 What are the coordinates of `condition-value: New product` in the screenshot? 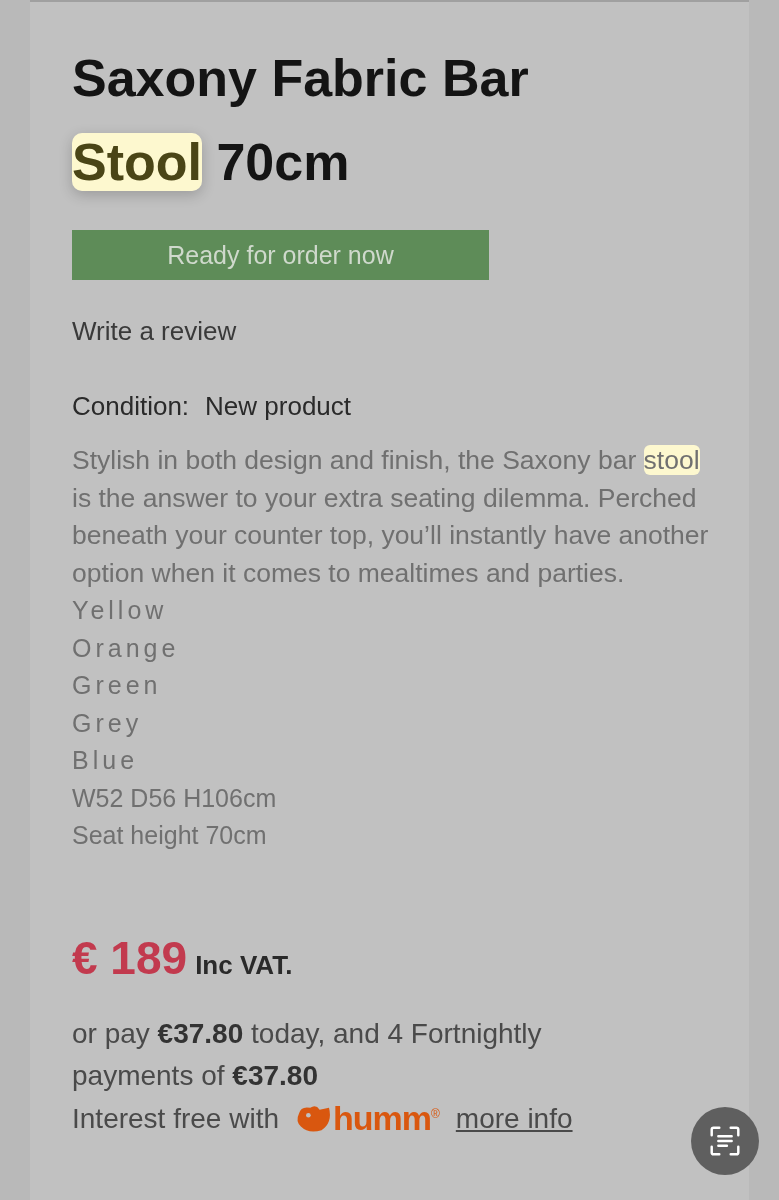 It's located at (278, 406).